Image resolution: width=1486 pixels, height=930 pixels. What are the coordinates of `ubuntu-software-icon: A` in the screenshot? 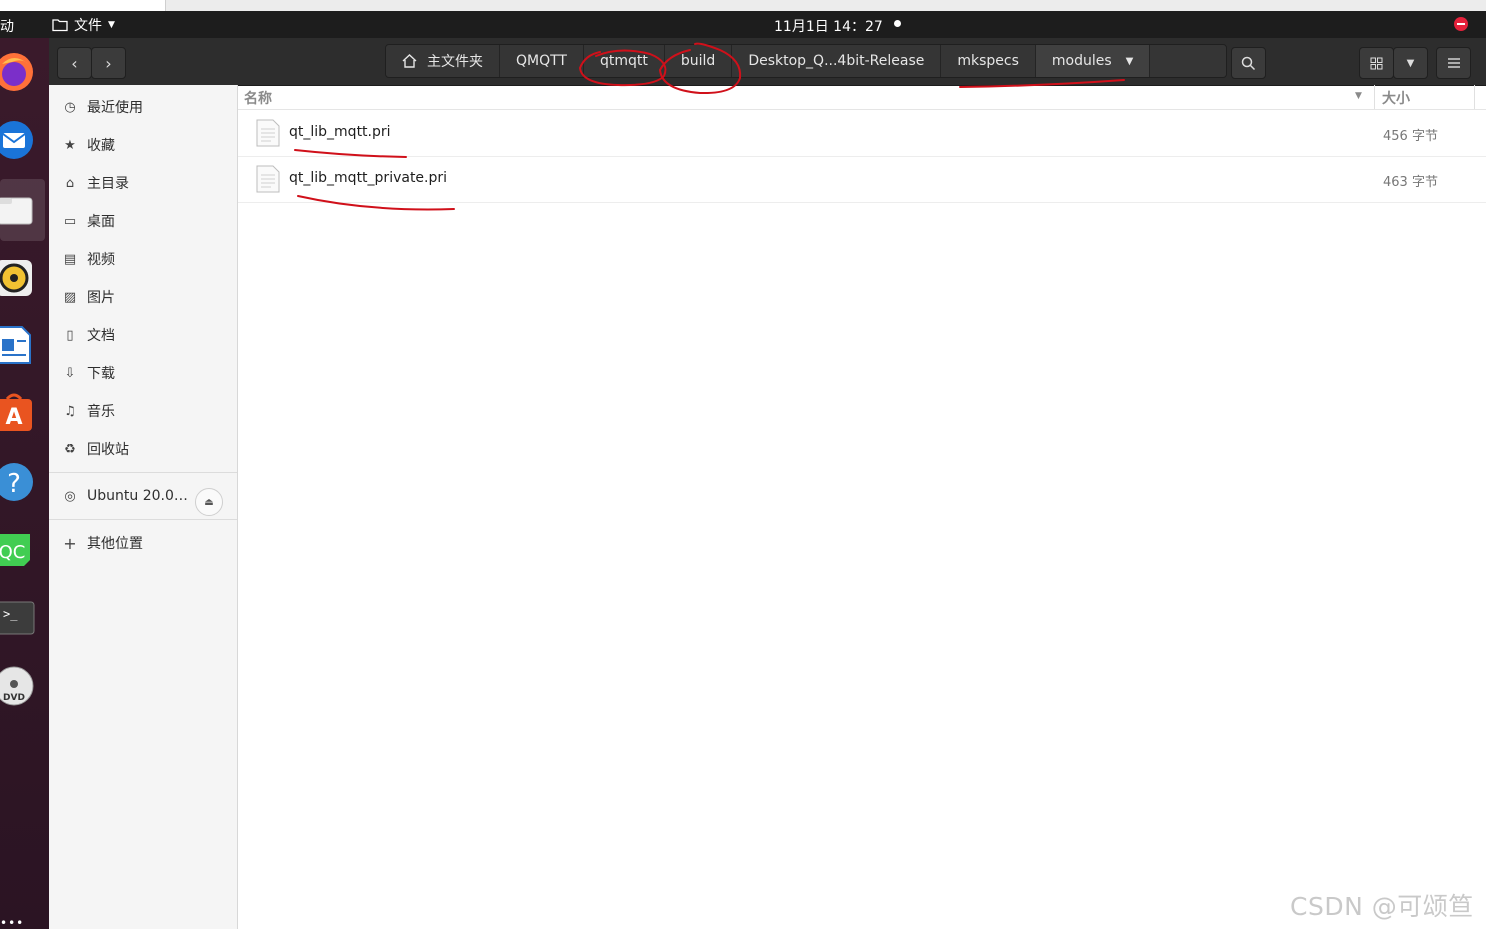 It's located at (18, 413).